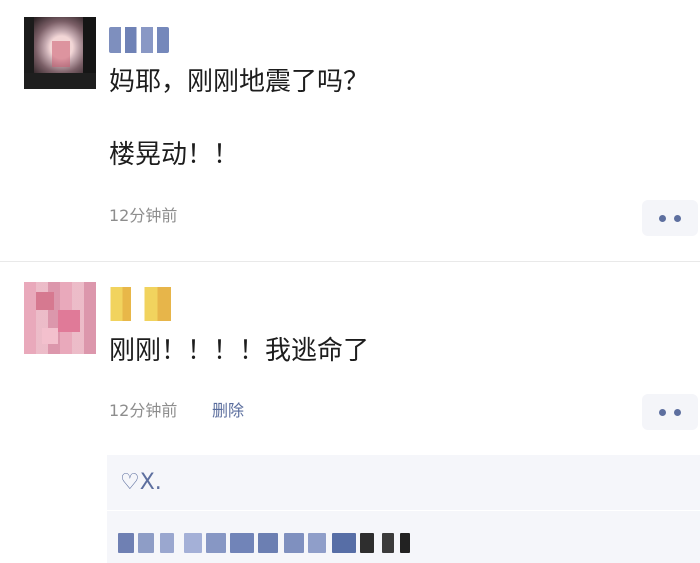  What do you see at coordinates (141, 483) in the screenshot?
I see `reply-preview-text: ♡X.` at bounding box center [141, 483].